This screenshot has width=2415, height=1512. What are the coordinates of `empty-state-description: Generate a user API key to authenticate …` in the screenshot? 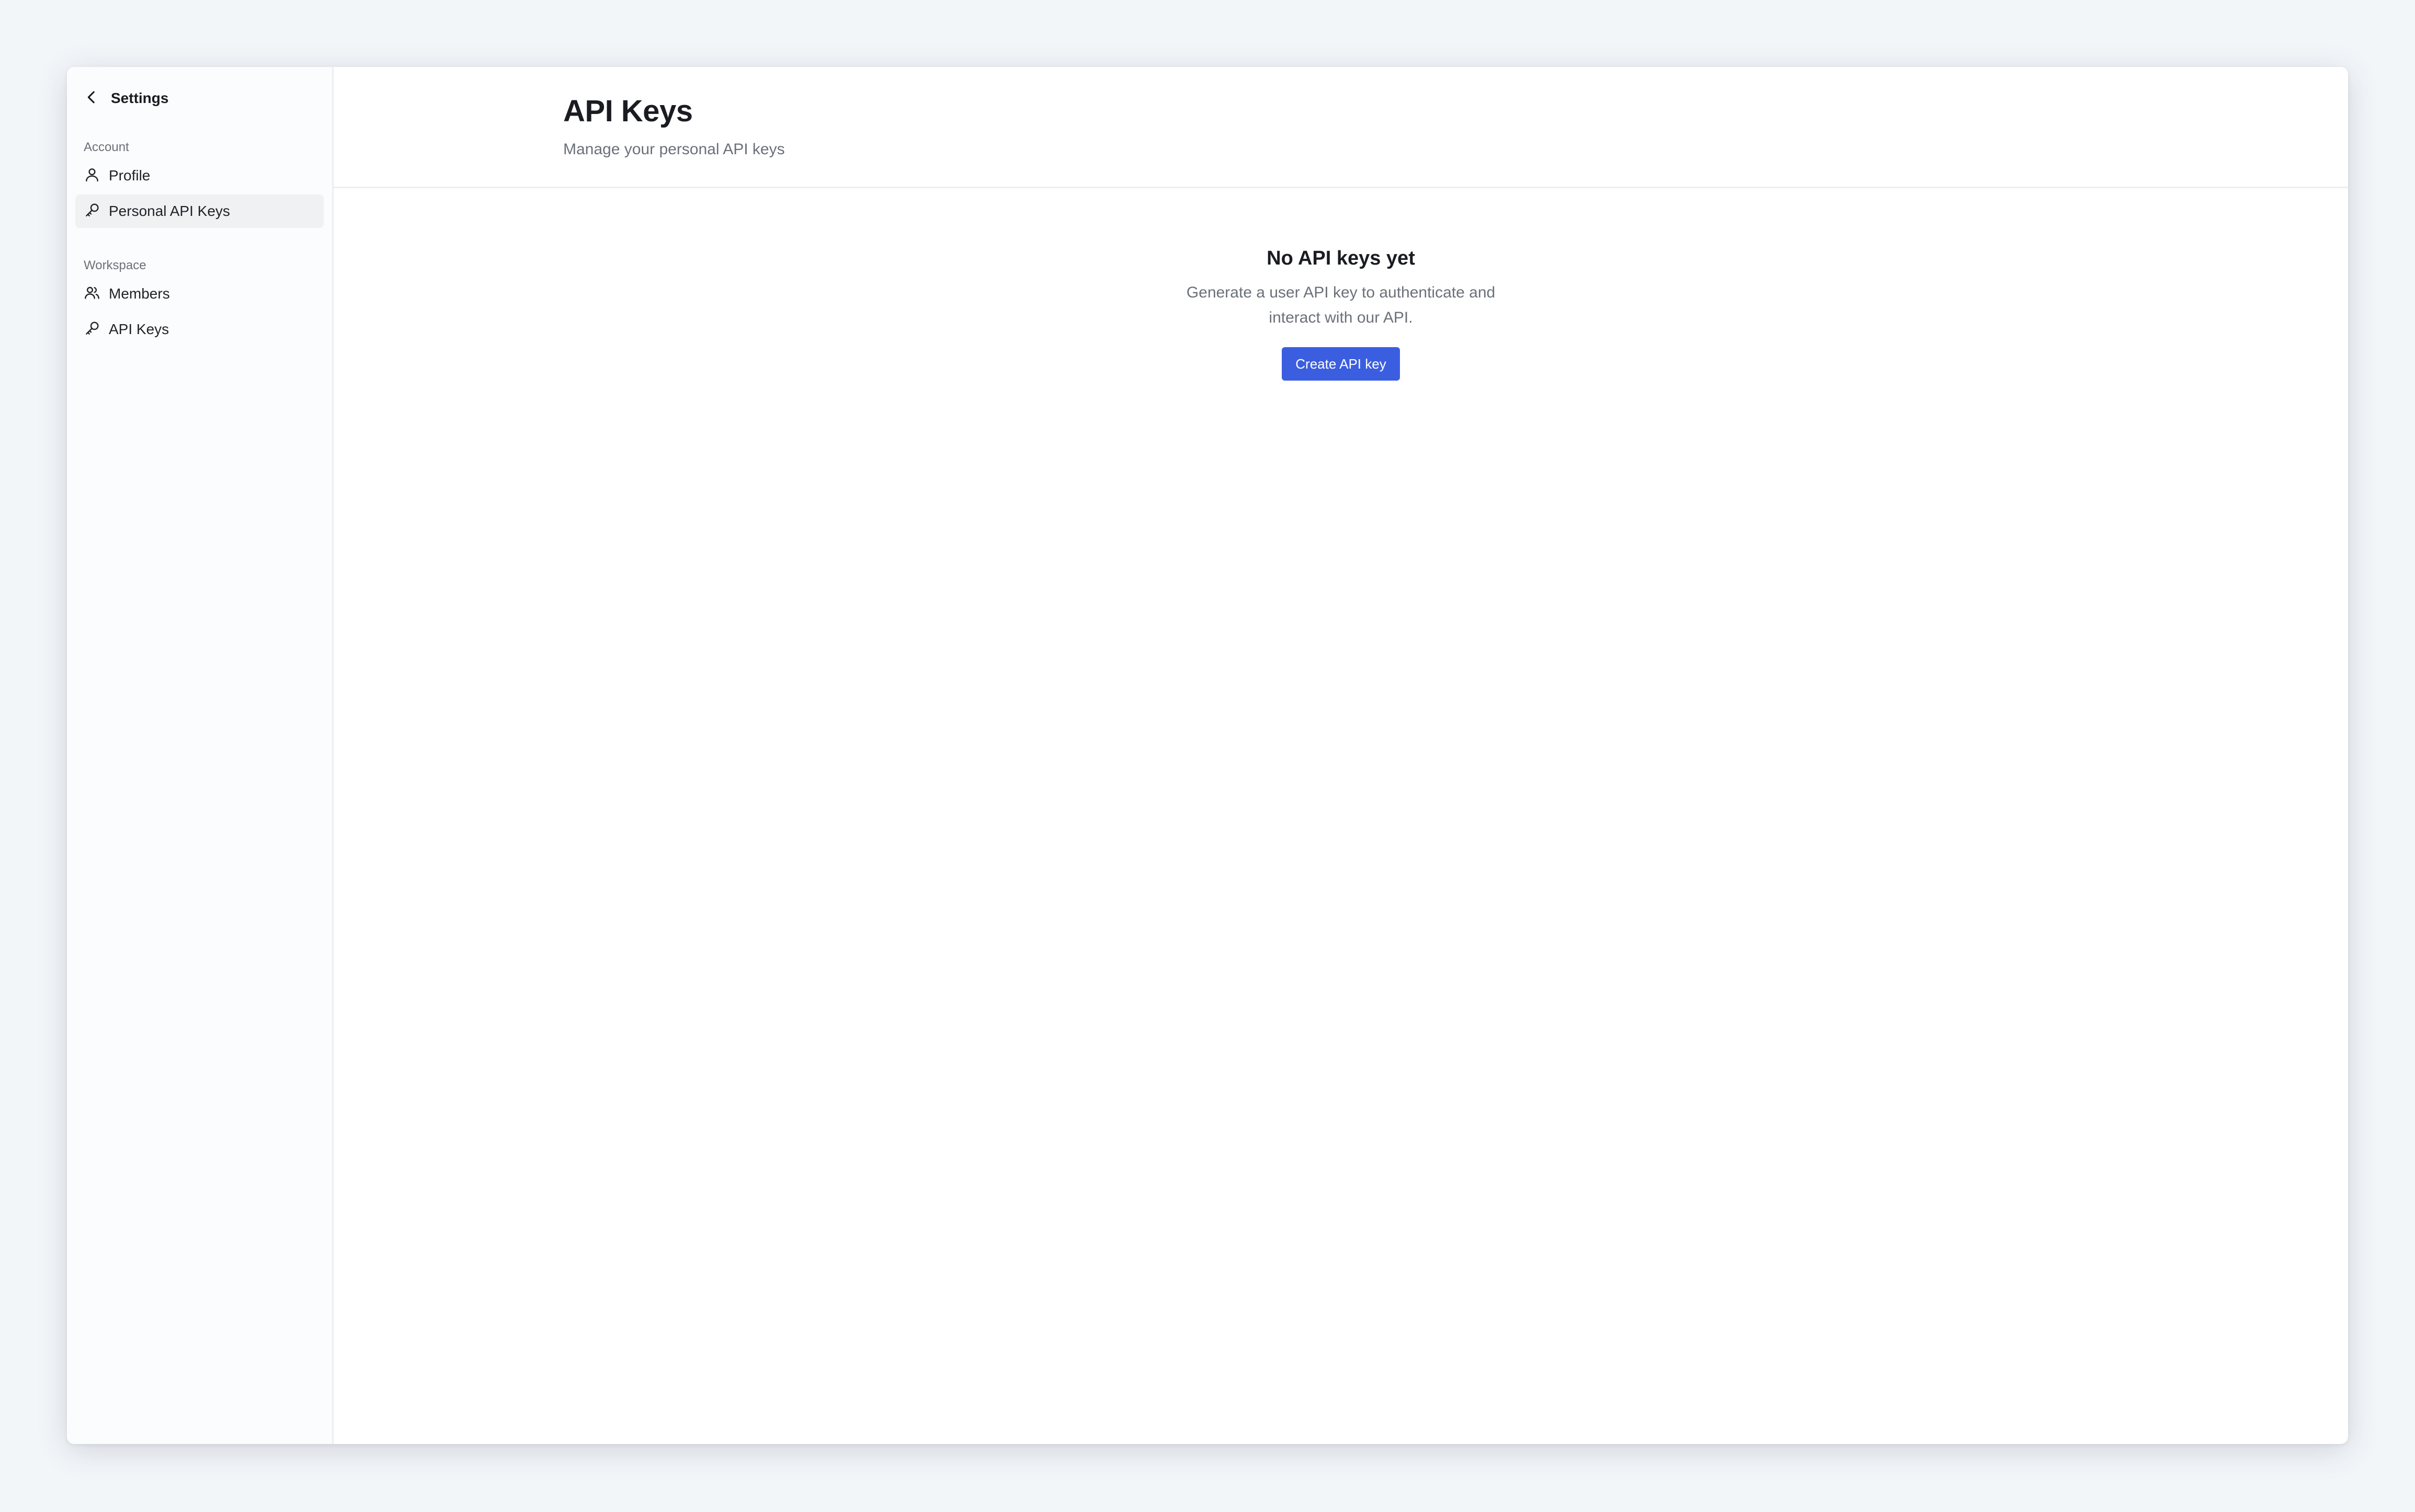 It's located at (1341, 305).